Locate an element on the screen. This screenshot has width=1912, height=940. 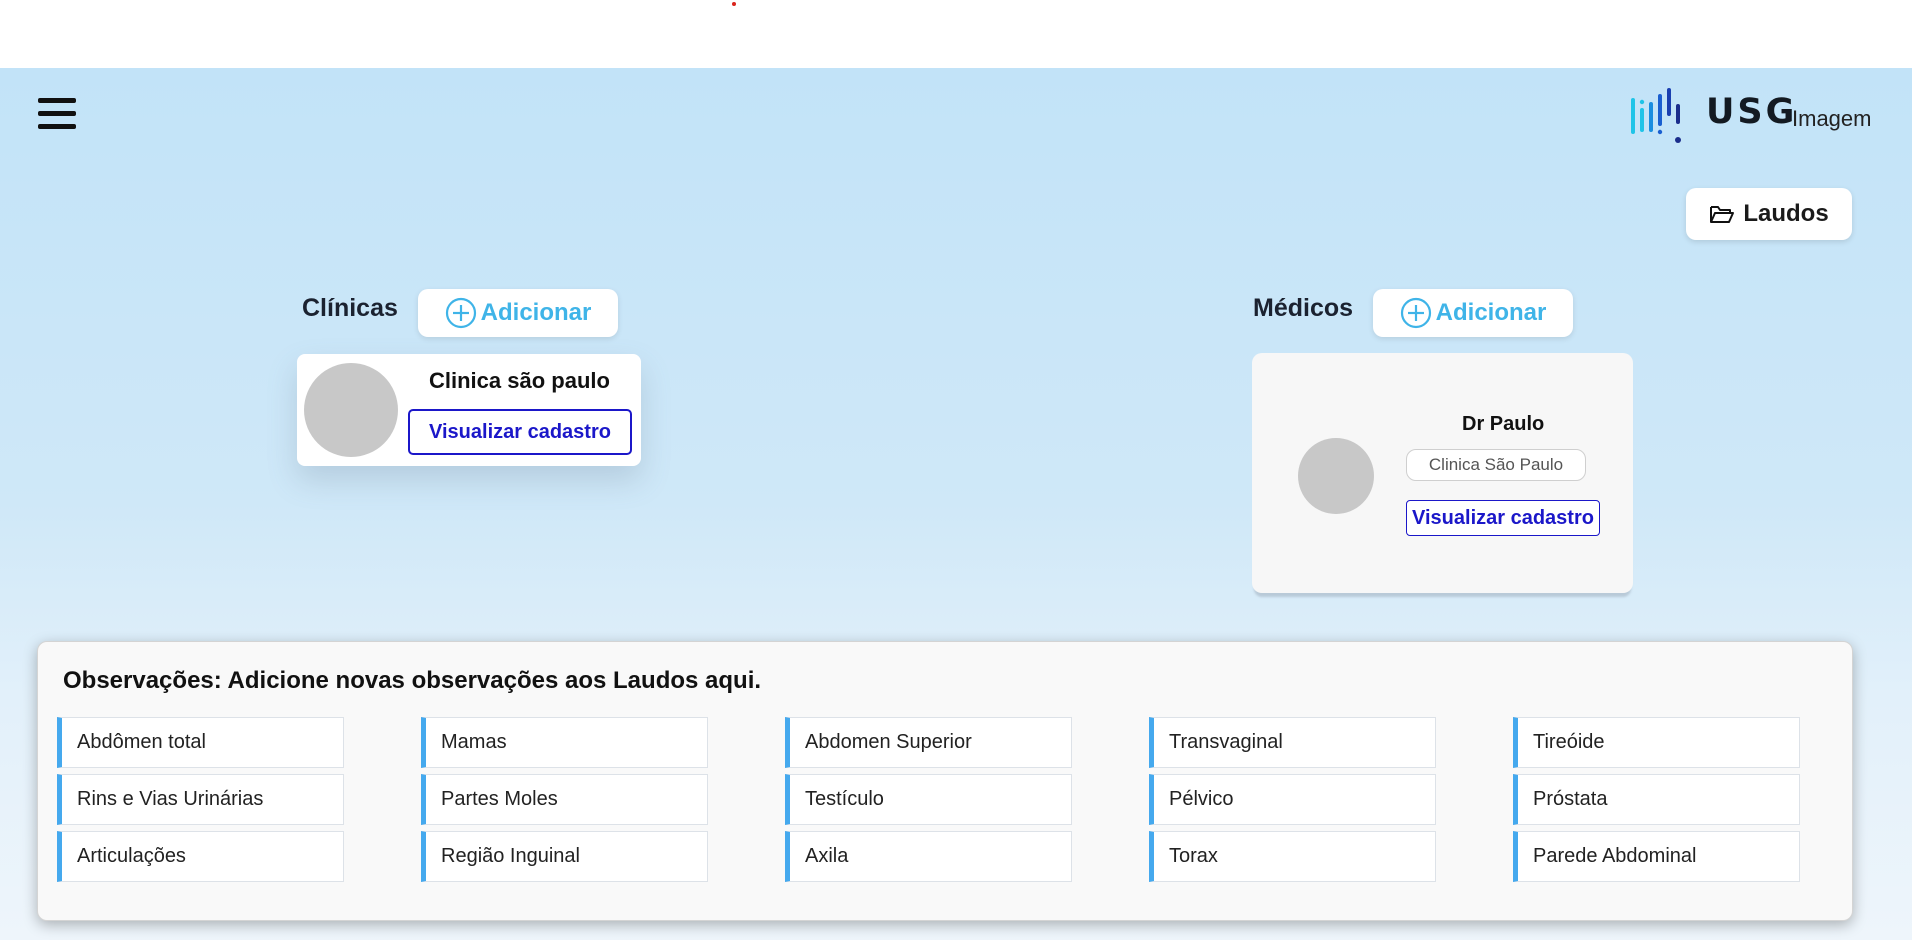
observacao-item: Transvaginal is located at coordinates (1292, 742).